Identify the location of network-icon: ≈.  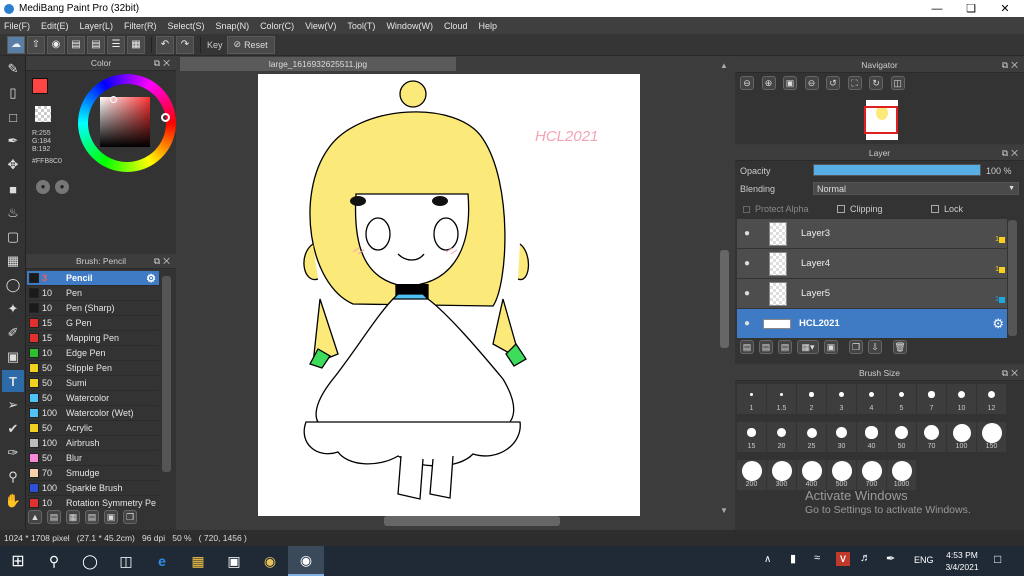
(817, 558).